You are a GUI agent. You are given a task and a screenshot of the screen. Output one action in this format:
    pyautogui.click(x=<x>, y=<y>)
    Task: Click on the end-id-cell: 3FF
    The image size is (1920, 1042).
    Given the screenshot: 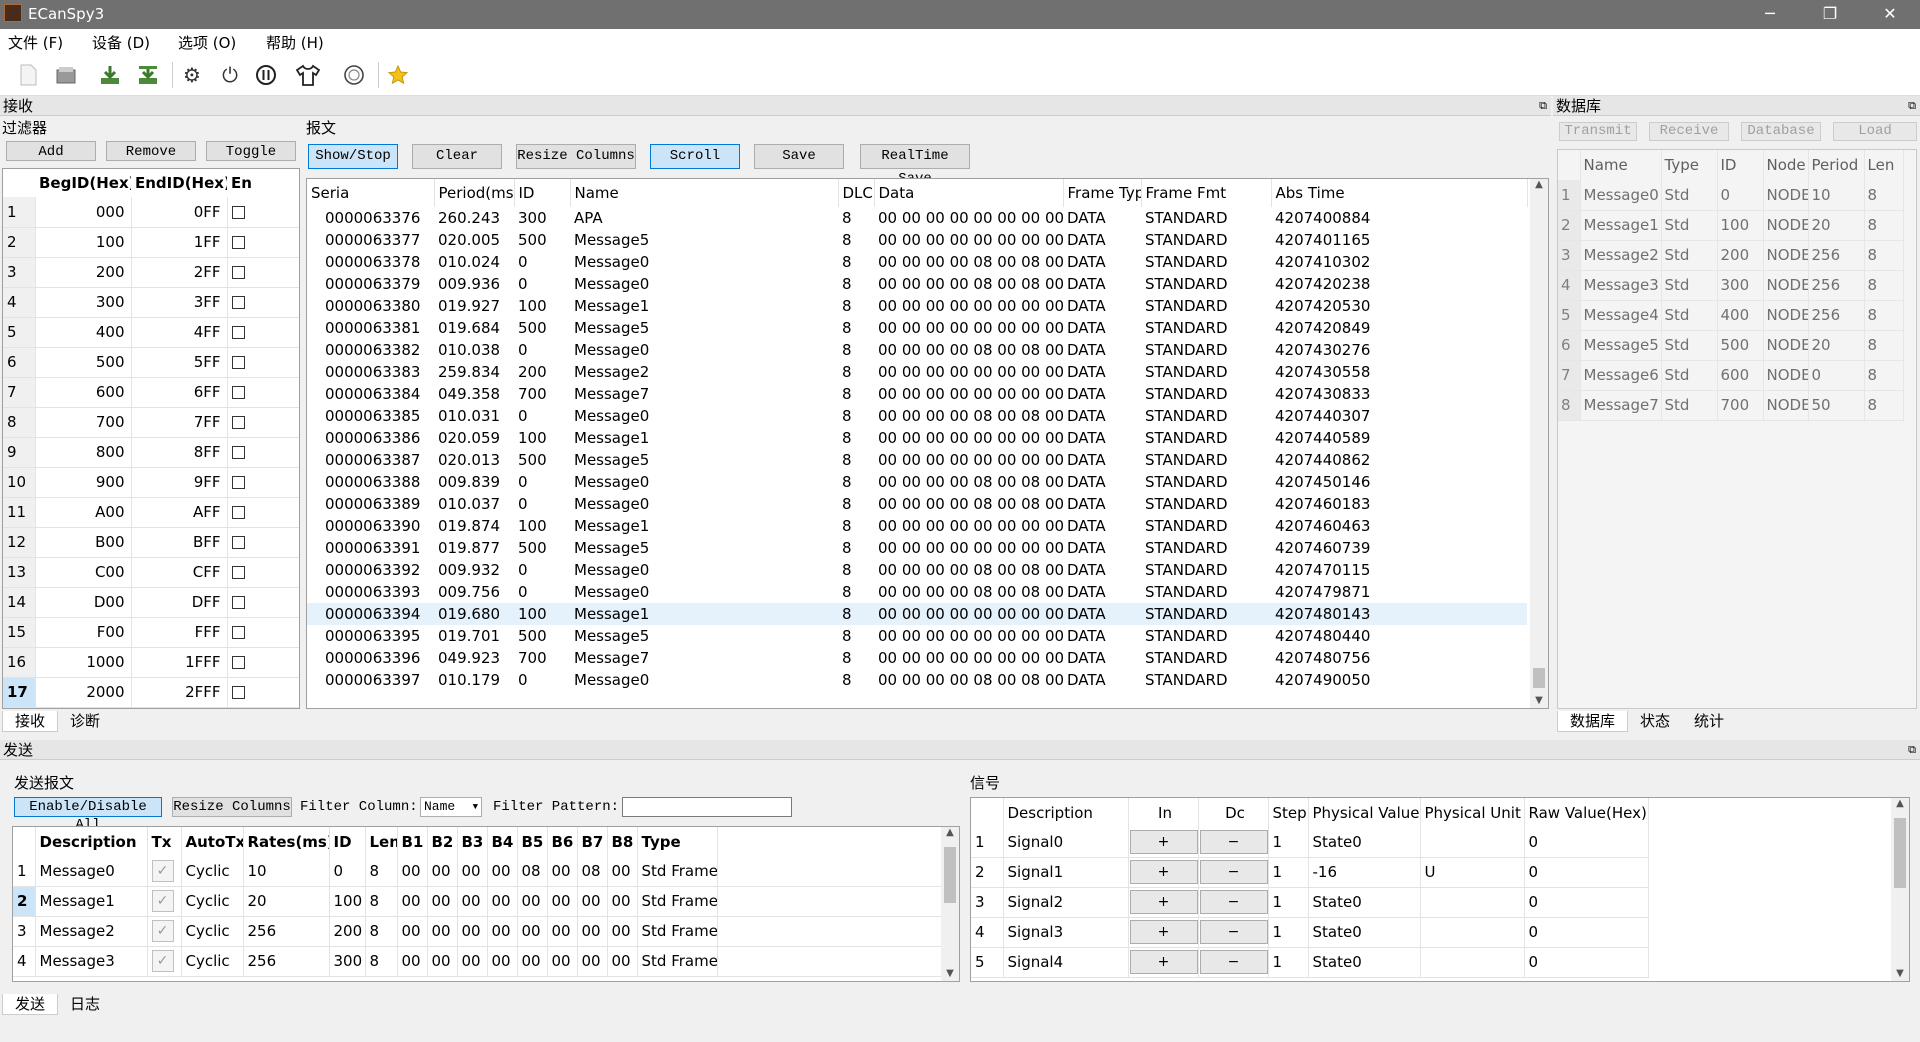 What is the action you would take?
    pyautogui.click(x=179, y=302)
    